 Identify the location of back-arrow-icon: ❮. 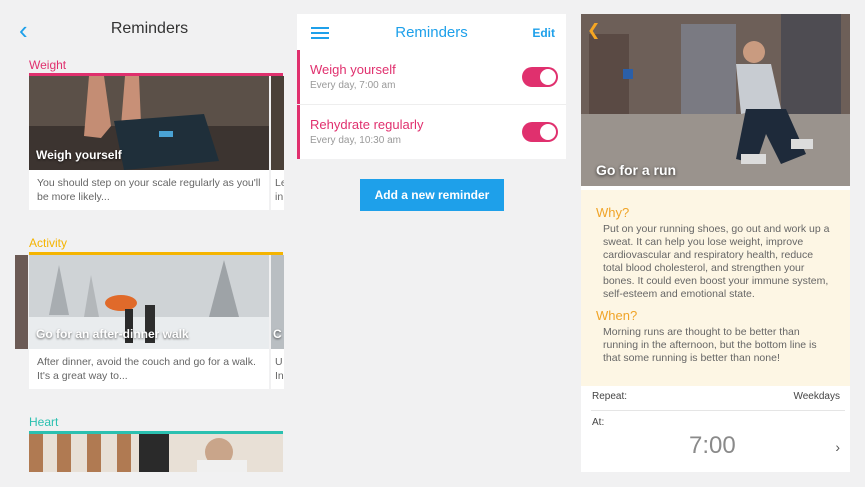
(593, 30).